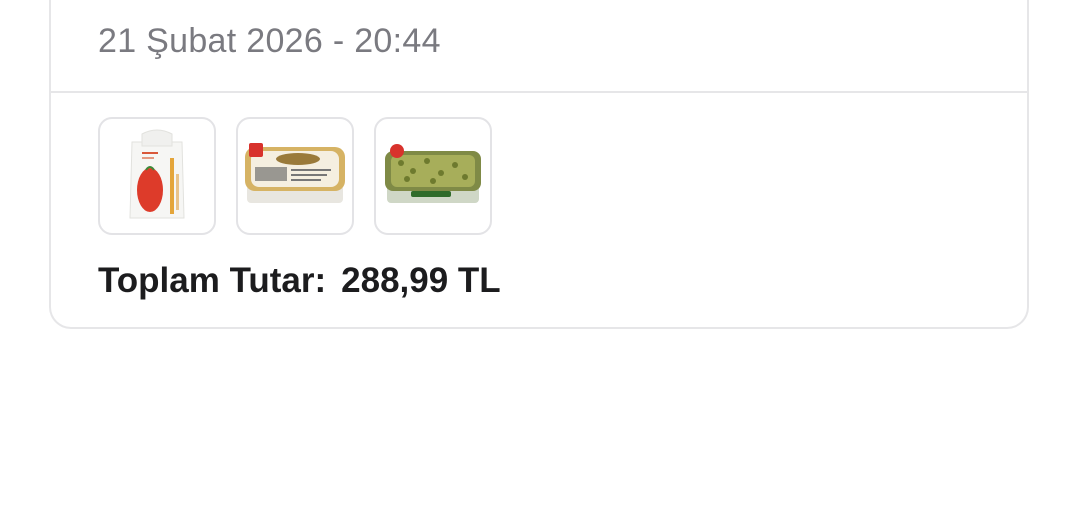 Image resolution: width=1080 pixels, height=518 pixels. I want to click on shopping-bag-image, so click(157, 174).